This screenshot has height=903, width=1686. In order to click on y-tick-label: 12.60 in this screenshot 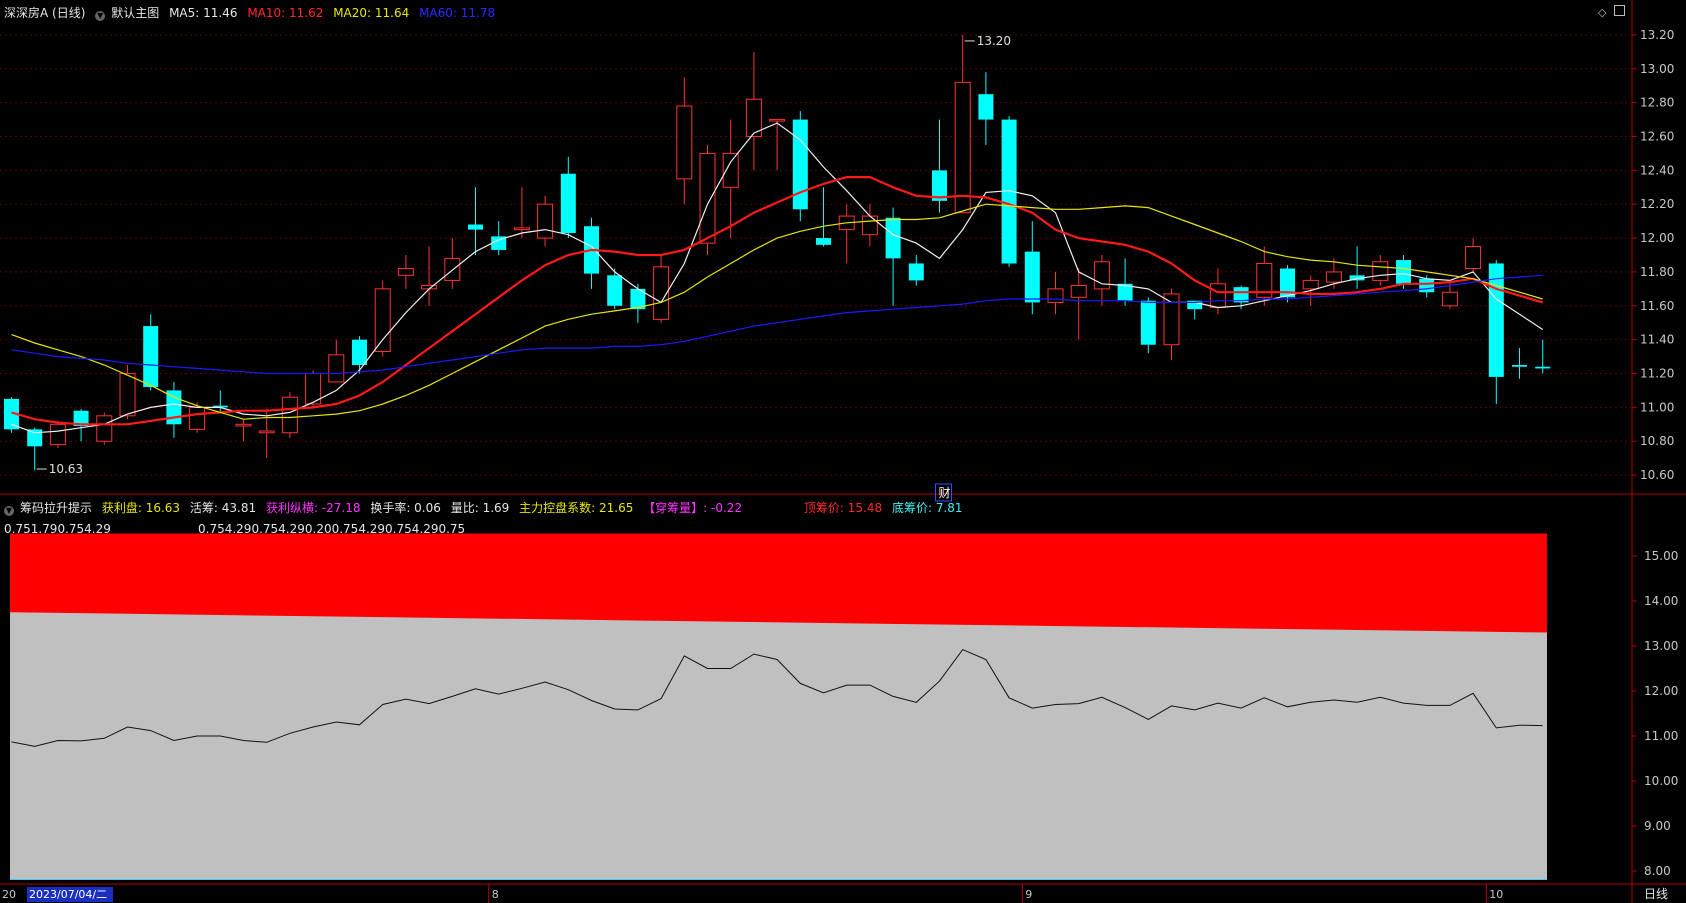, I will do `click(1657, 137)`.